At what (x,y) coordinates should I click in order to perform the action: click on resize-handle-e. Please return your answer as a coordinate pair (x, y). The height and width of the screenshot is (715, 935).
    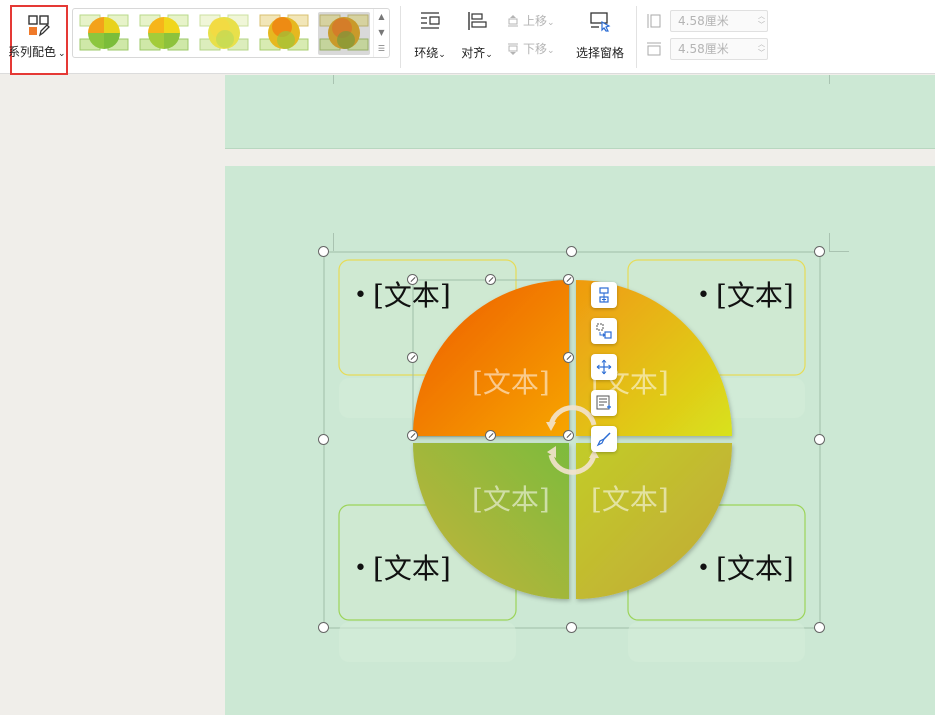
    Looking at the image, I should click on (819, 439).